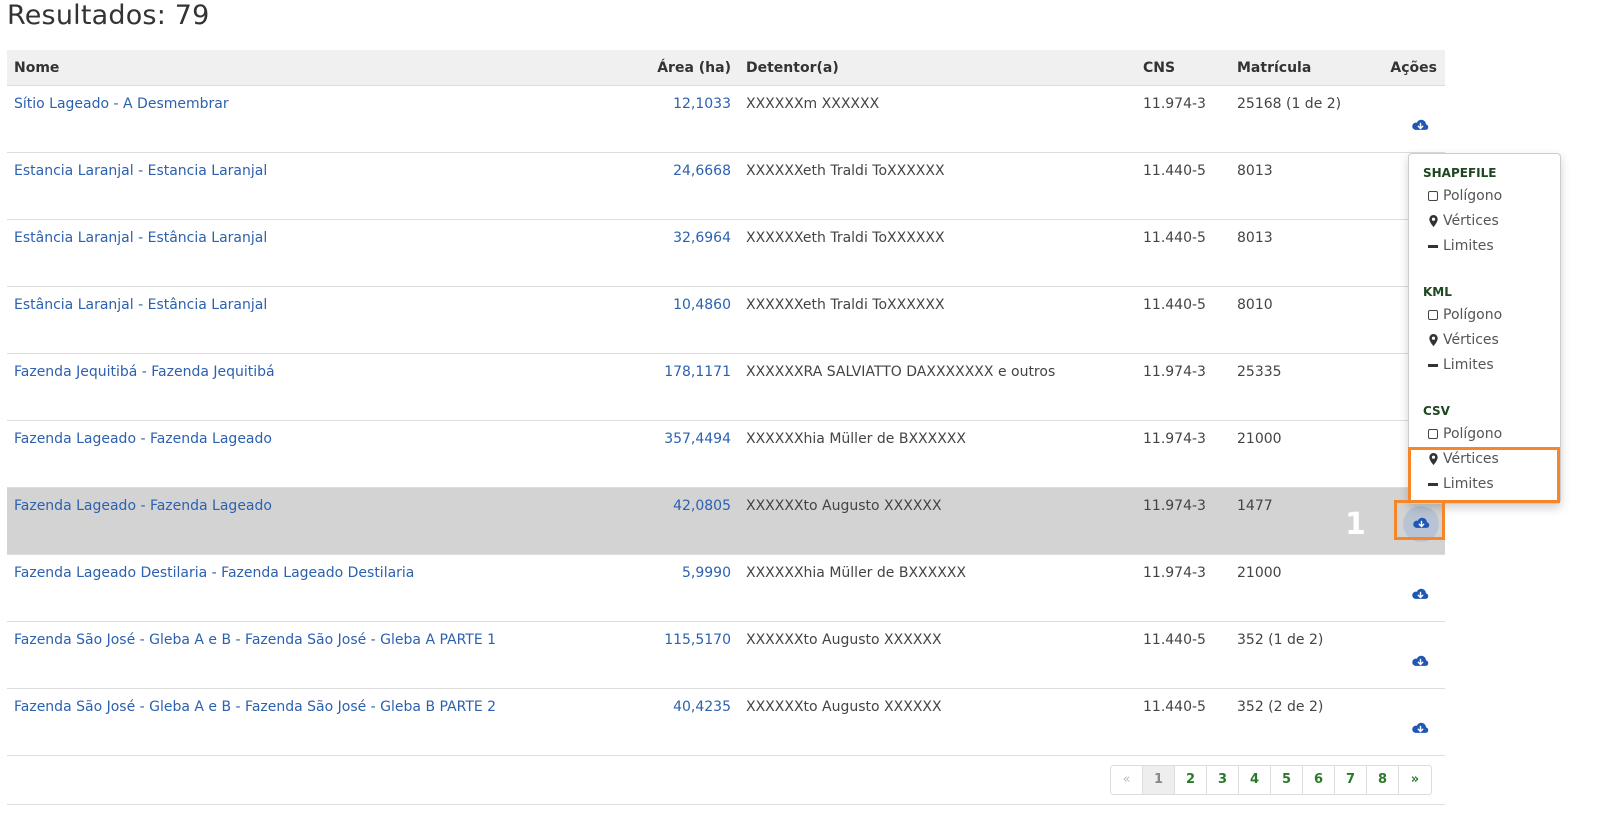 The image size is (1613, 835). What do you see at coordinates (702, 707) in the screenshot?
I see `area-link: 40,4235` at bounding box center [702, 707].